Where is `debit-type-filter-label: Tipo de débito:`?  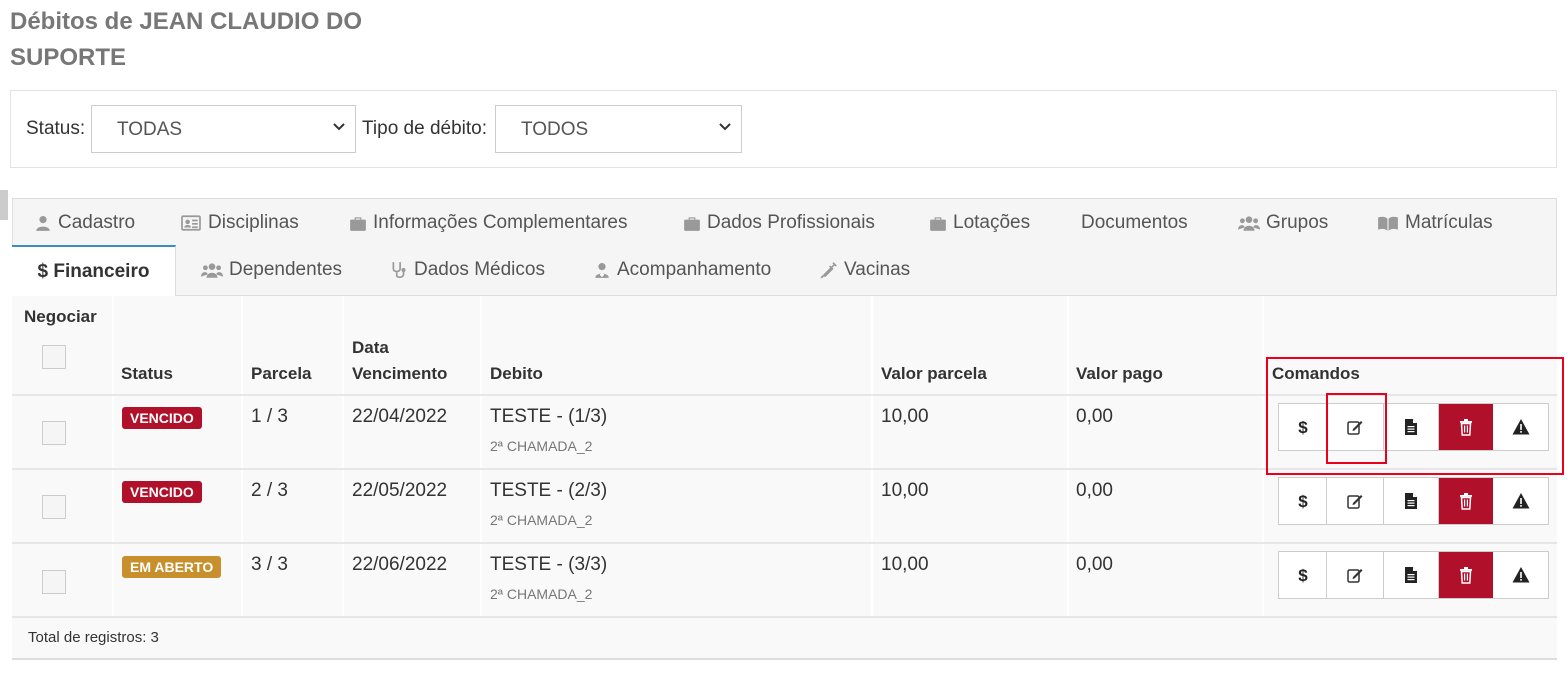
debit-type-filter-label: Tipo de débito: is located at coordinates (424, 128).